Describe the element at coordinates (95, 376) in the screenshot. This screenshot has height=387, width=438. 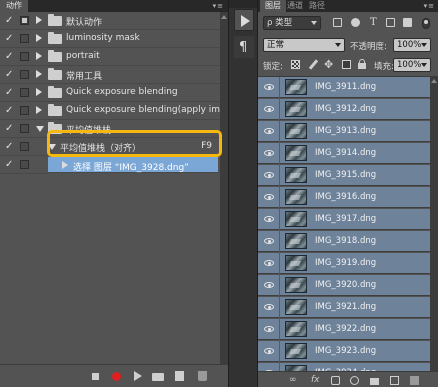
I see `stop-icon` at that location.